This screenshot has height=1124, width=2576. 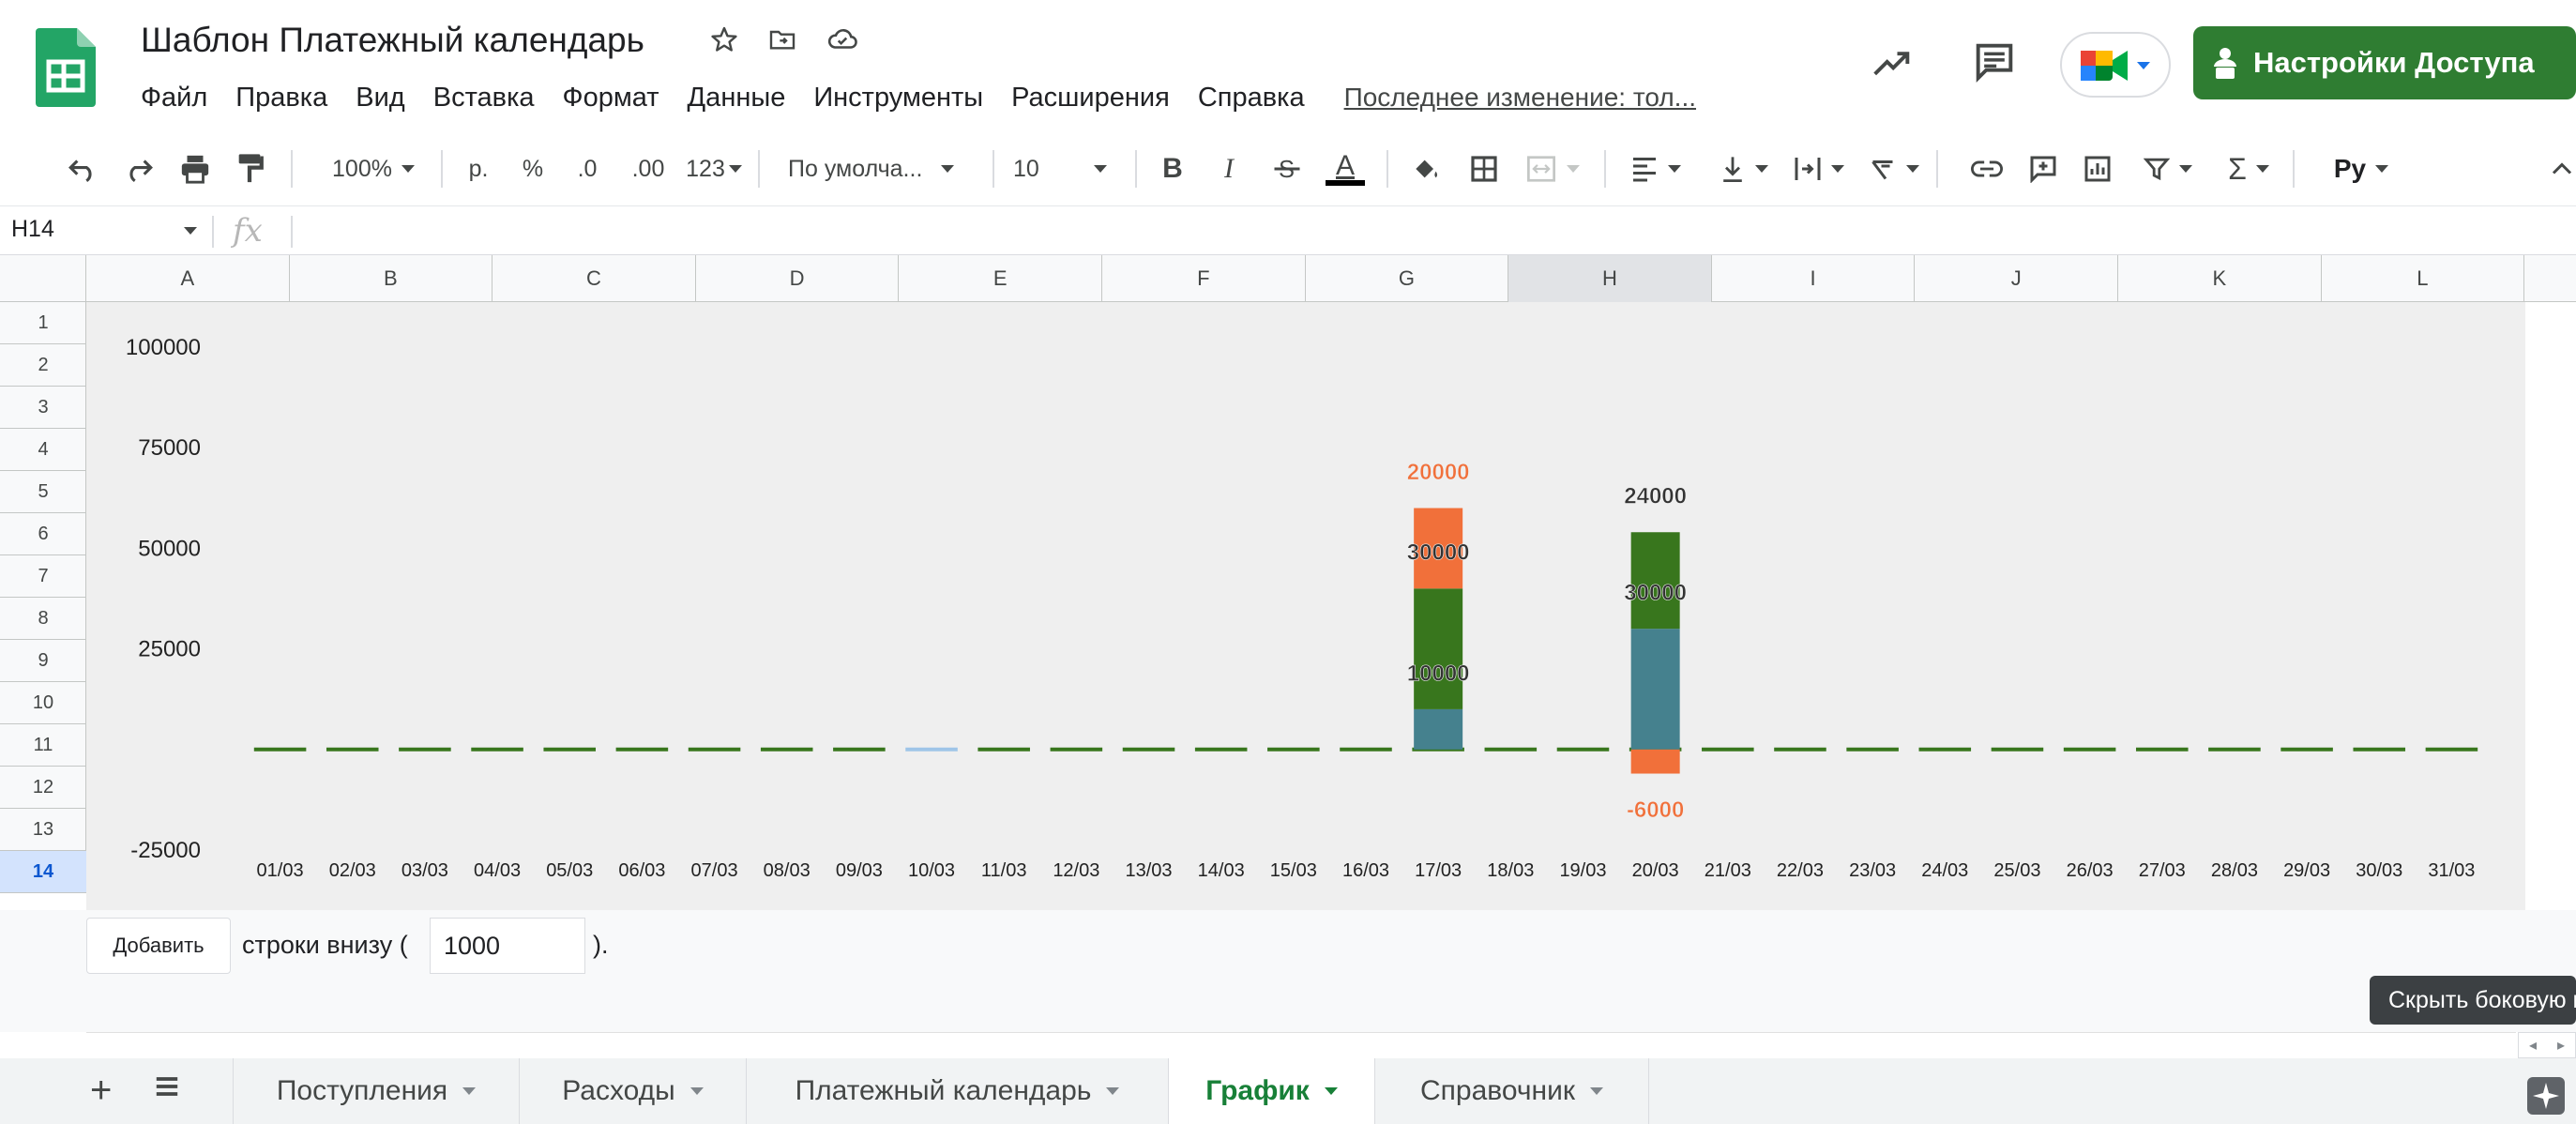 I want to click on horizontal-align-icon, so click(x=1656, y=169).